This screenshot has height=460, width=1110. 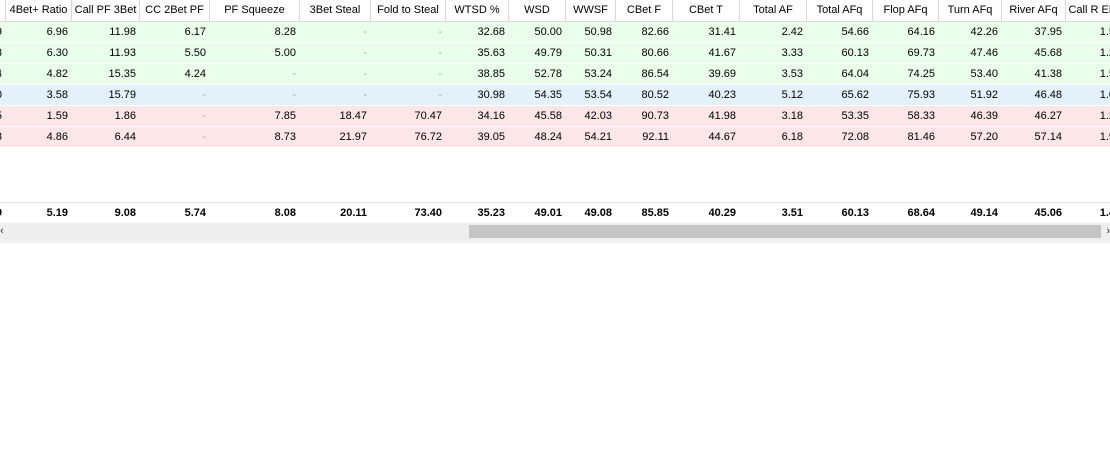 I want to click on cell-river-afq: 41.38, so click(x=1048, y=74).